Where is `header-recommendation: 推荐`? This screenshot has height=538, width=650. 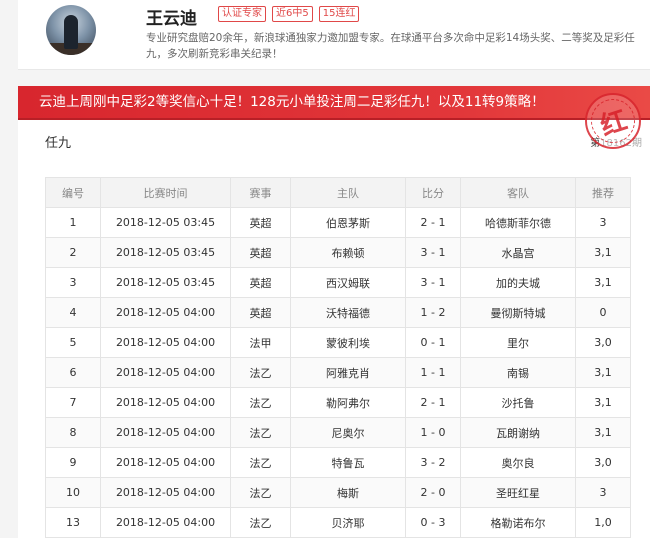
header-recommendation: 推荐 is located at coordinates (603, 192).